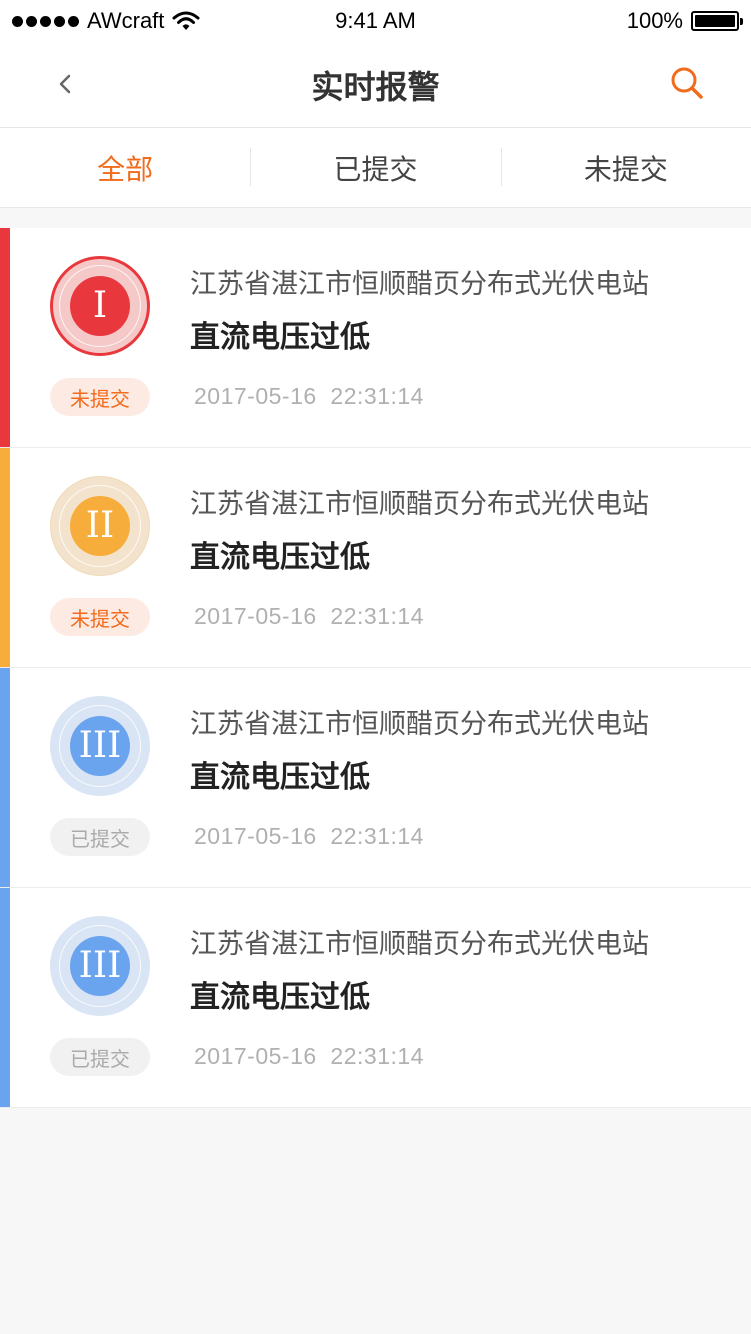 The width and height of the screenshot is (751, 1334). What do you see at coordinates (717, 21) in the screenshot?
I see `battery-icon` at bounding box center [717, 21].